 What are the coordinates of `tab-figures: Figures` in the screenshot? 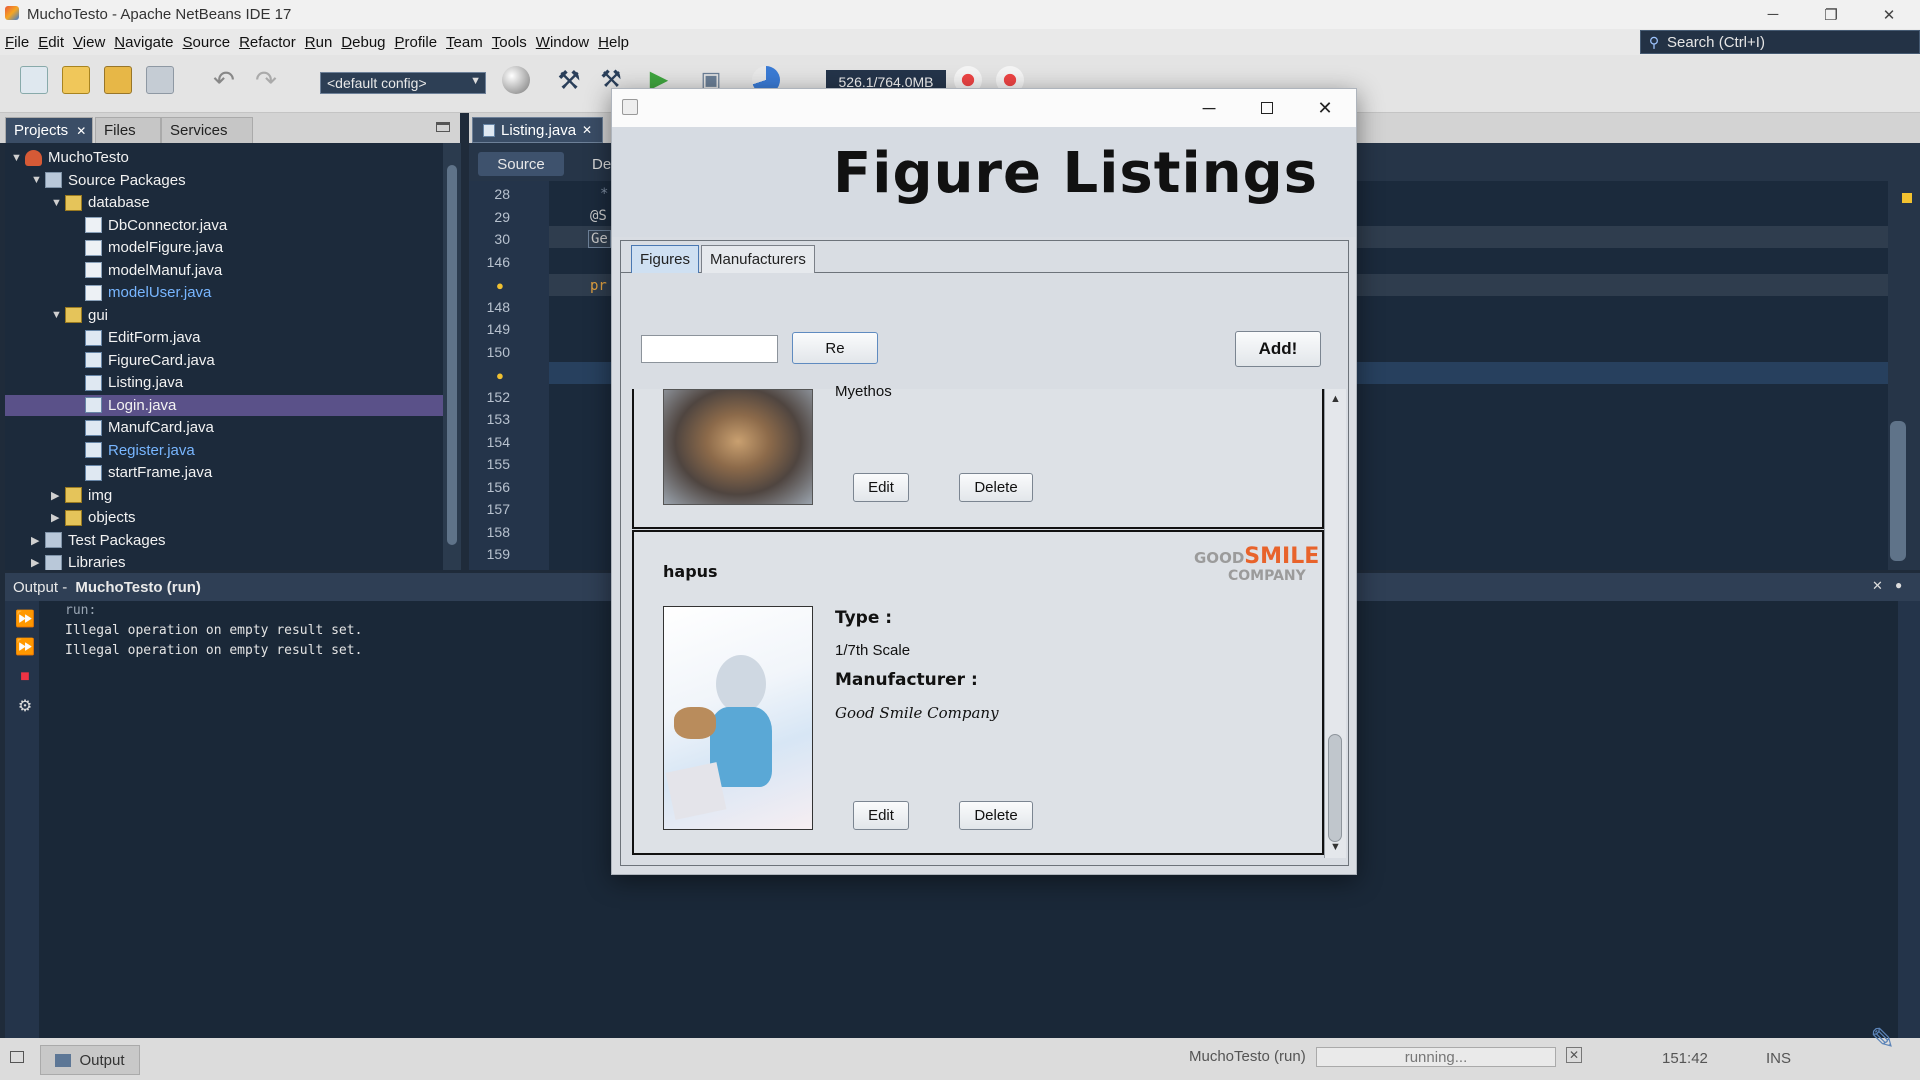 It's located at (665, 259).